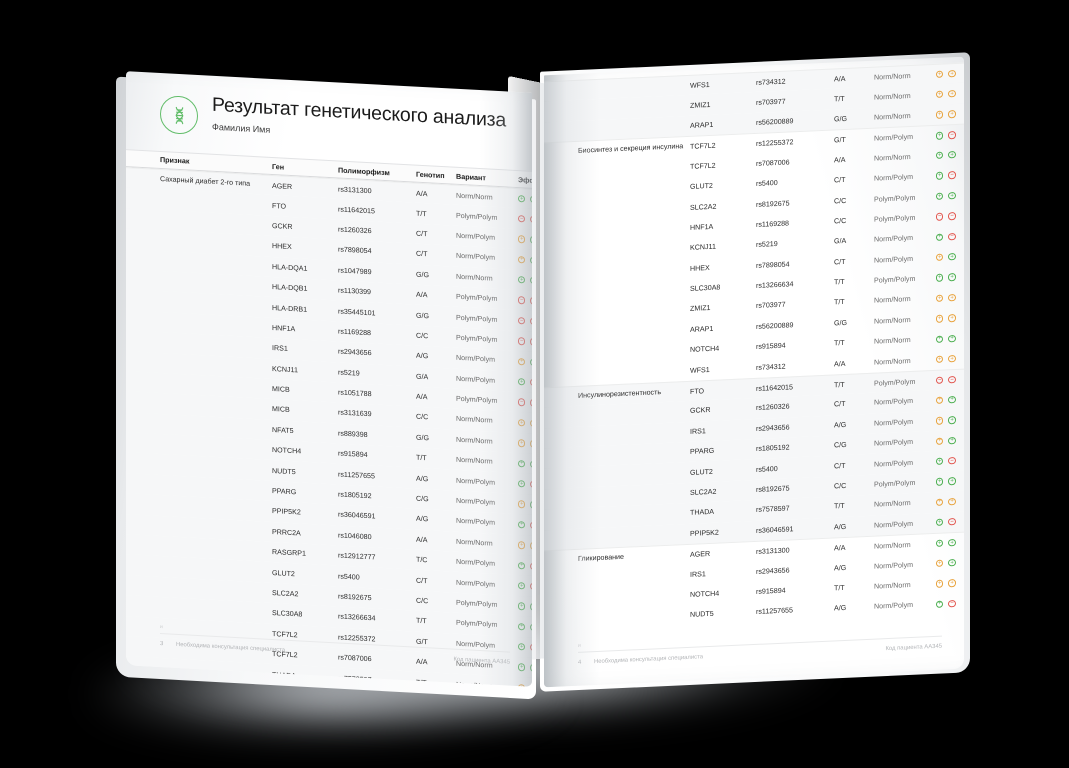 The image size is (1069, 768). I want to click on cell-gene: TCF7L2, so click(703, 146).